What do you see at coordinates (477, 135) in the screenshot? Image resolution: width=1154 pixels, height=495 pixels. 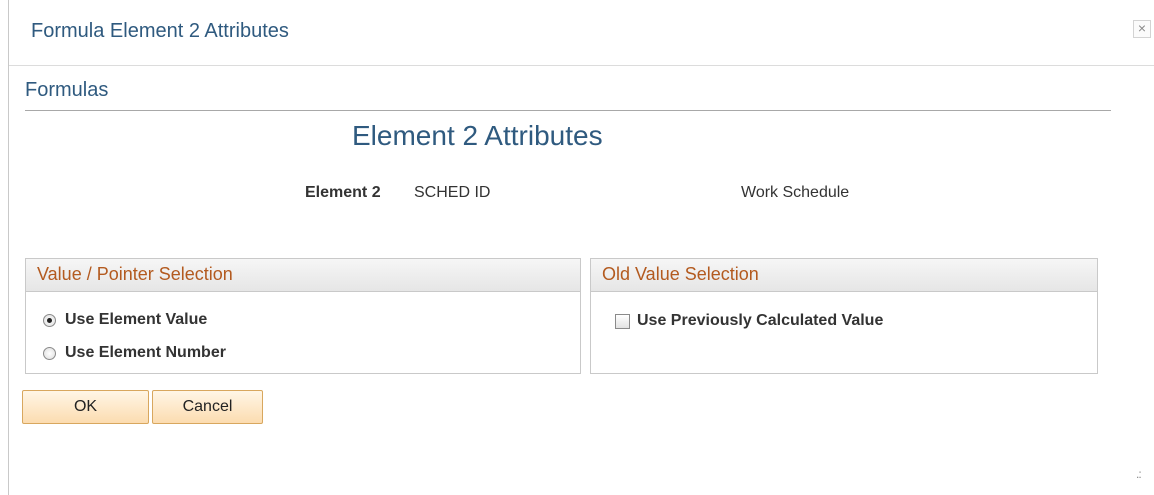 I see `section-title: Element 2 Attributes` at bounding box center [477, 135].